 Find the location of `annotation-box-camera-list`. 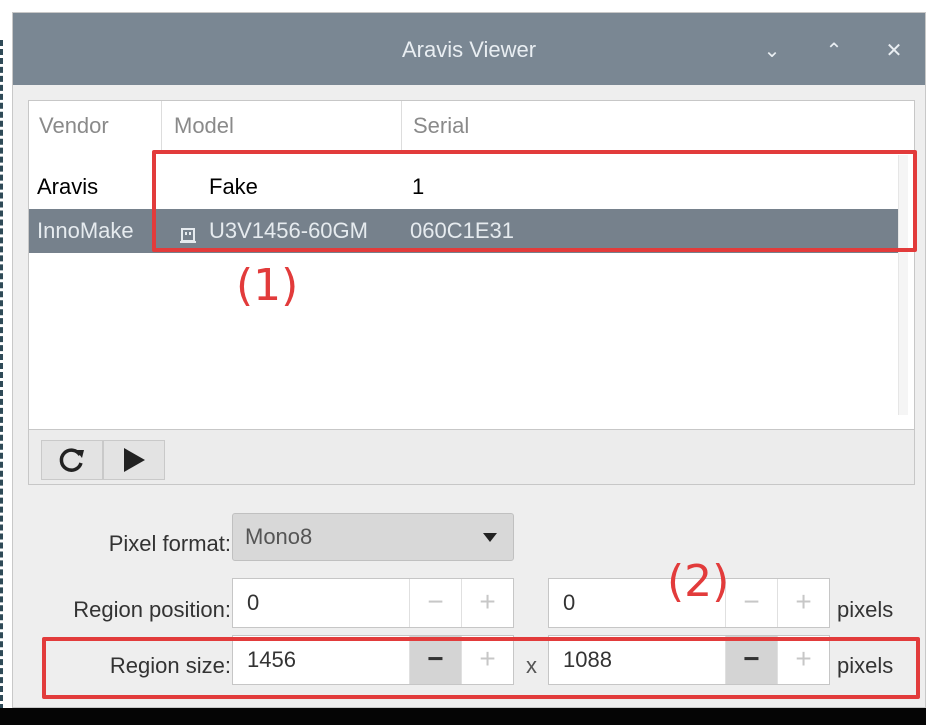

annotation-box-camera-list is located at coordinates (534, 201).